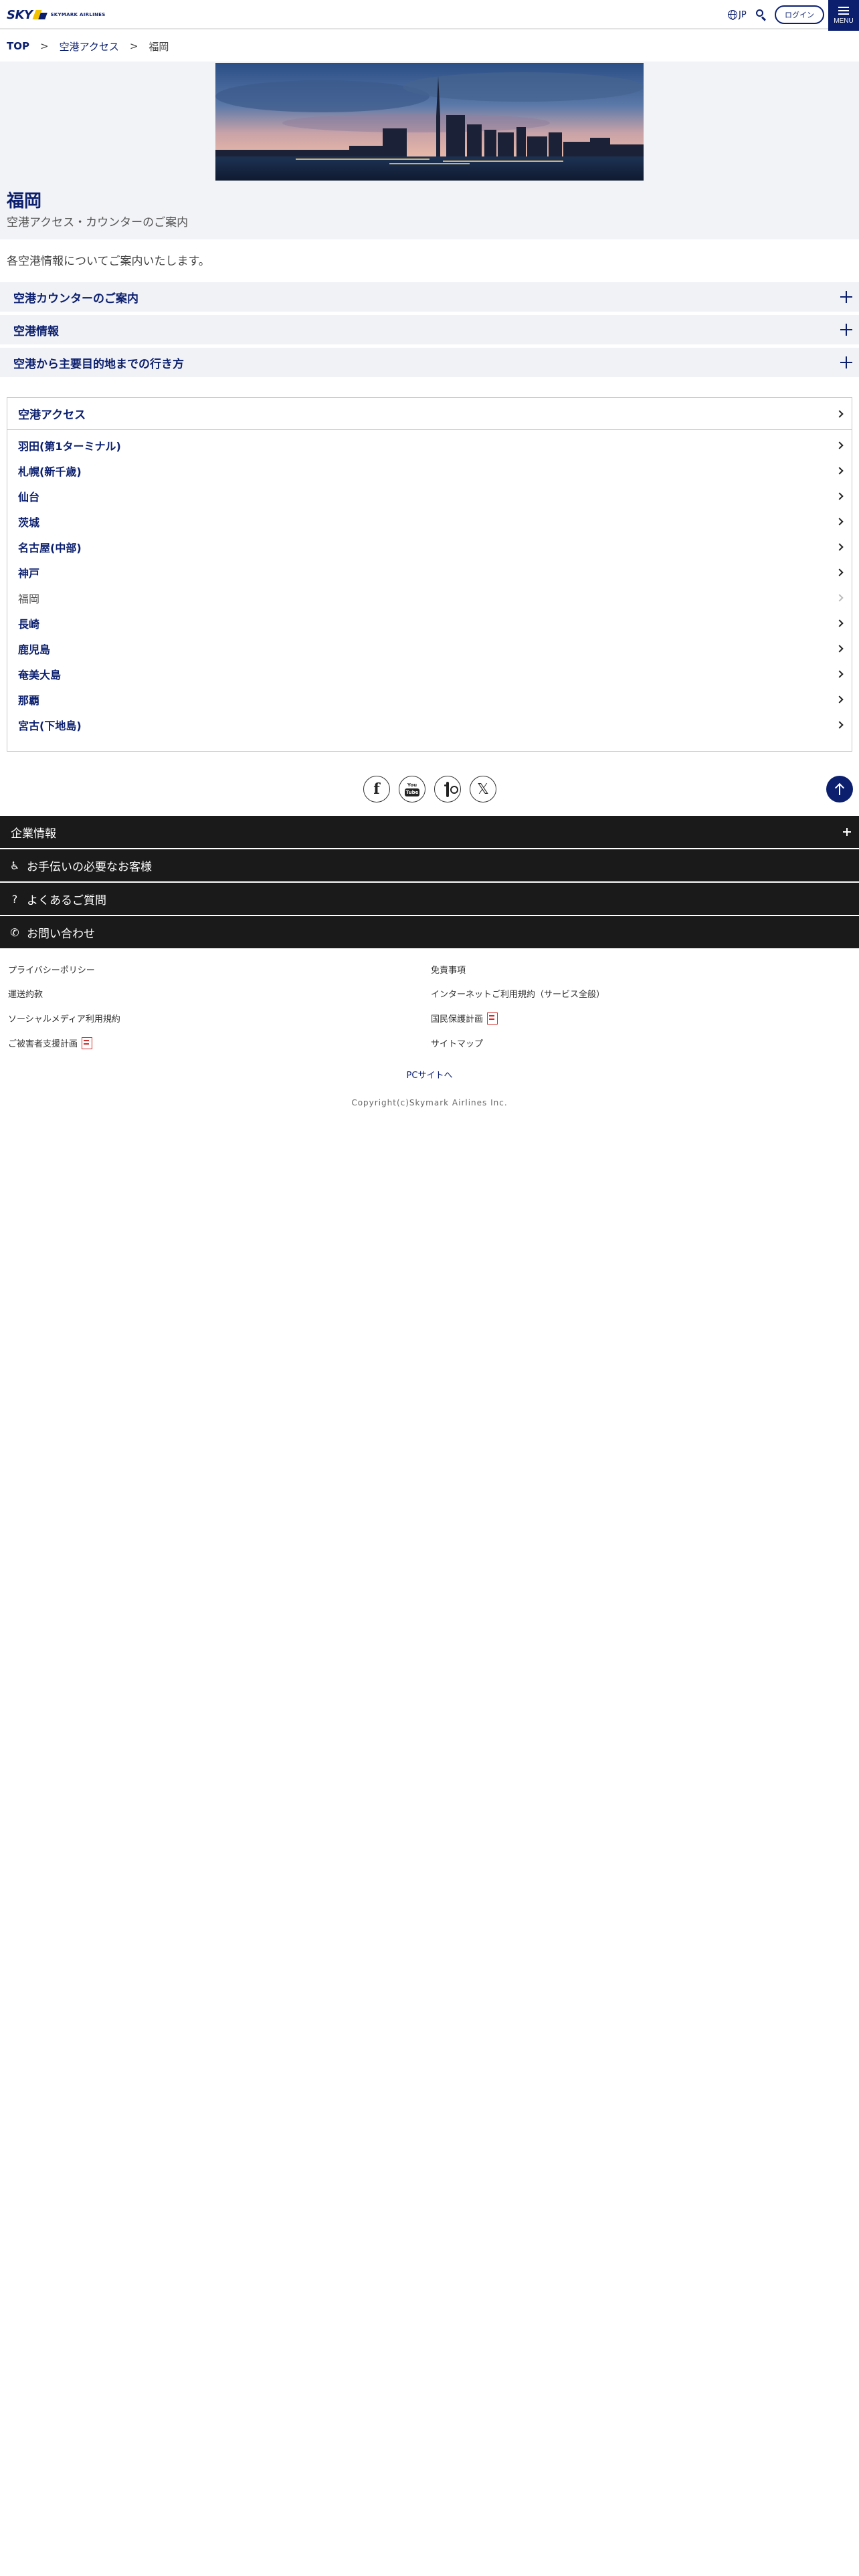 This screenshot has height=2576, width=859. Describe the element at coordinates (844, 21) in the screenshot. I see `menu-label: MENU` at that location.